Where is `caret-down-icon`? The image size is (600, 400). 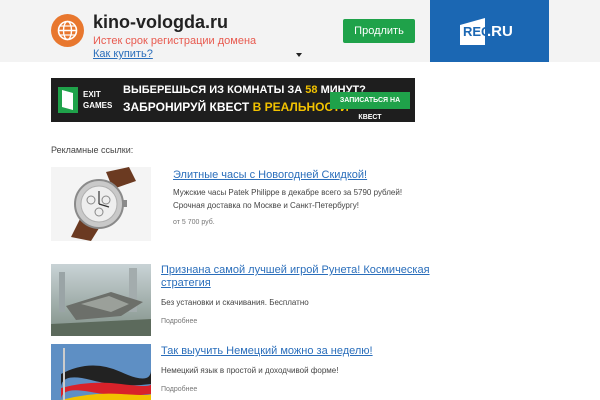
caret-down-icon is located at coordinates (299, 55).